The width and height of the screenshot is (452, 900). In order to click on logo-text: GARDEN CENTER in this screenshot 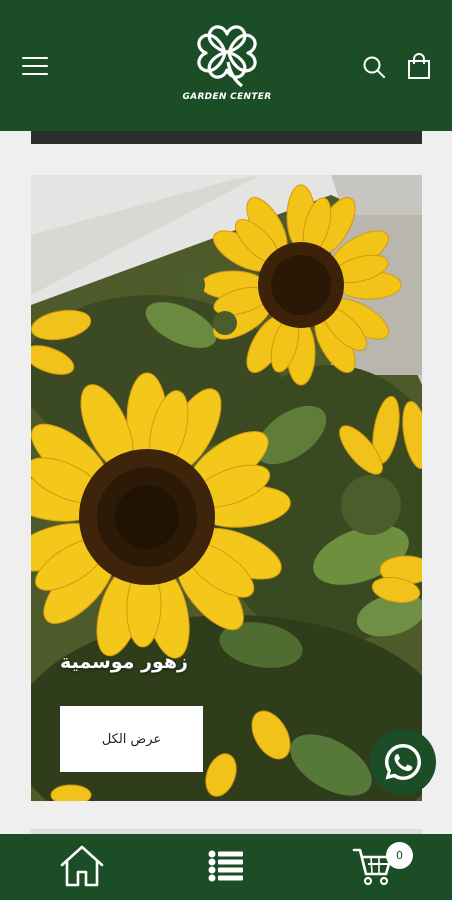, I will do `click(227, 97)`.